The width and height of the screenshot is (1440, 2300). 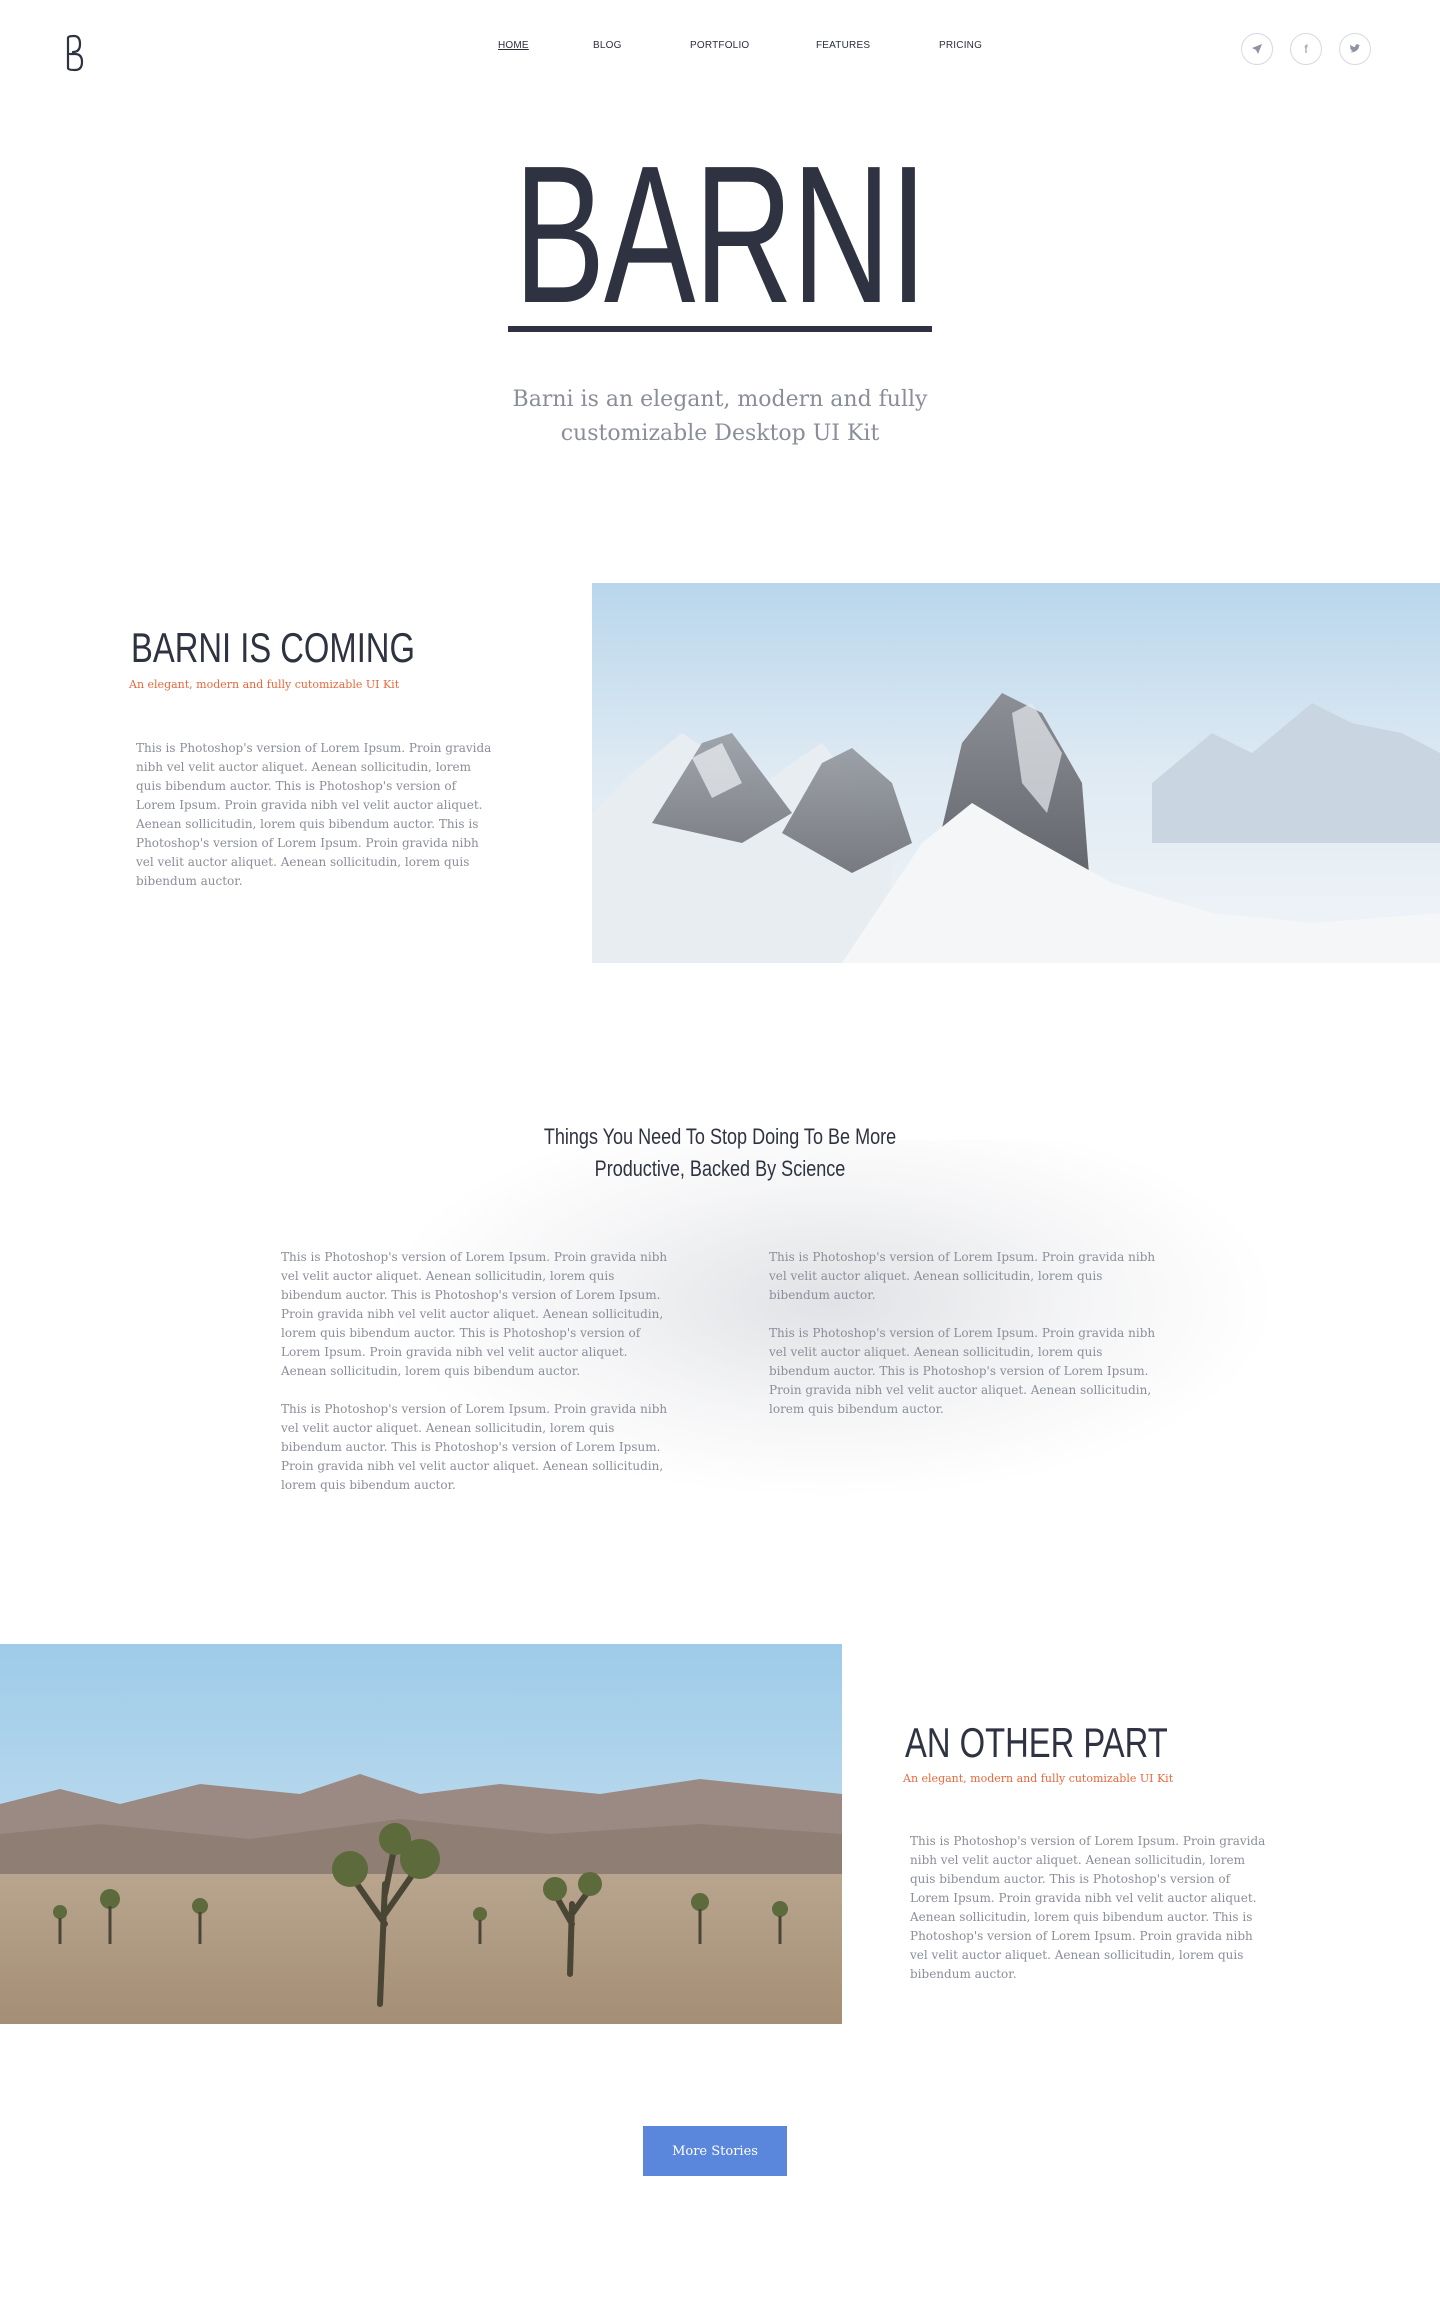 I want to click on section2-title: AN OTHER PART, so click(x=1036, y=1742).